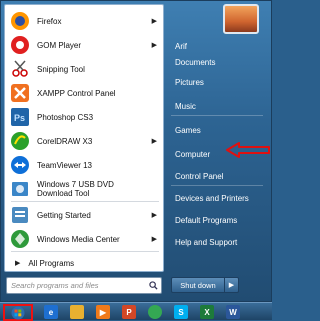 Image resolution: width=320 pixels, height=321 pixels. I want to click on usb-dvd-tool-icon, so click(20, 189).